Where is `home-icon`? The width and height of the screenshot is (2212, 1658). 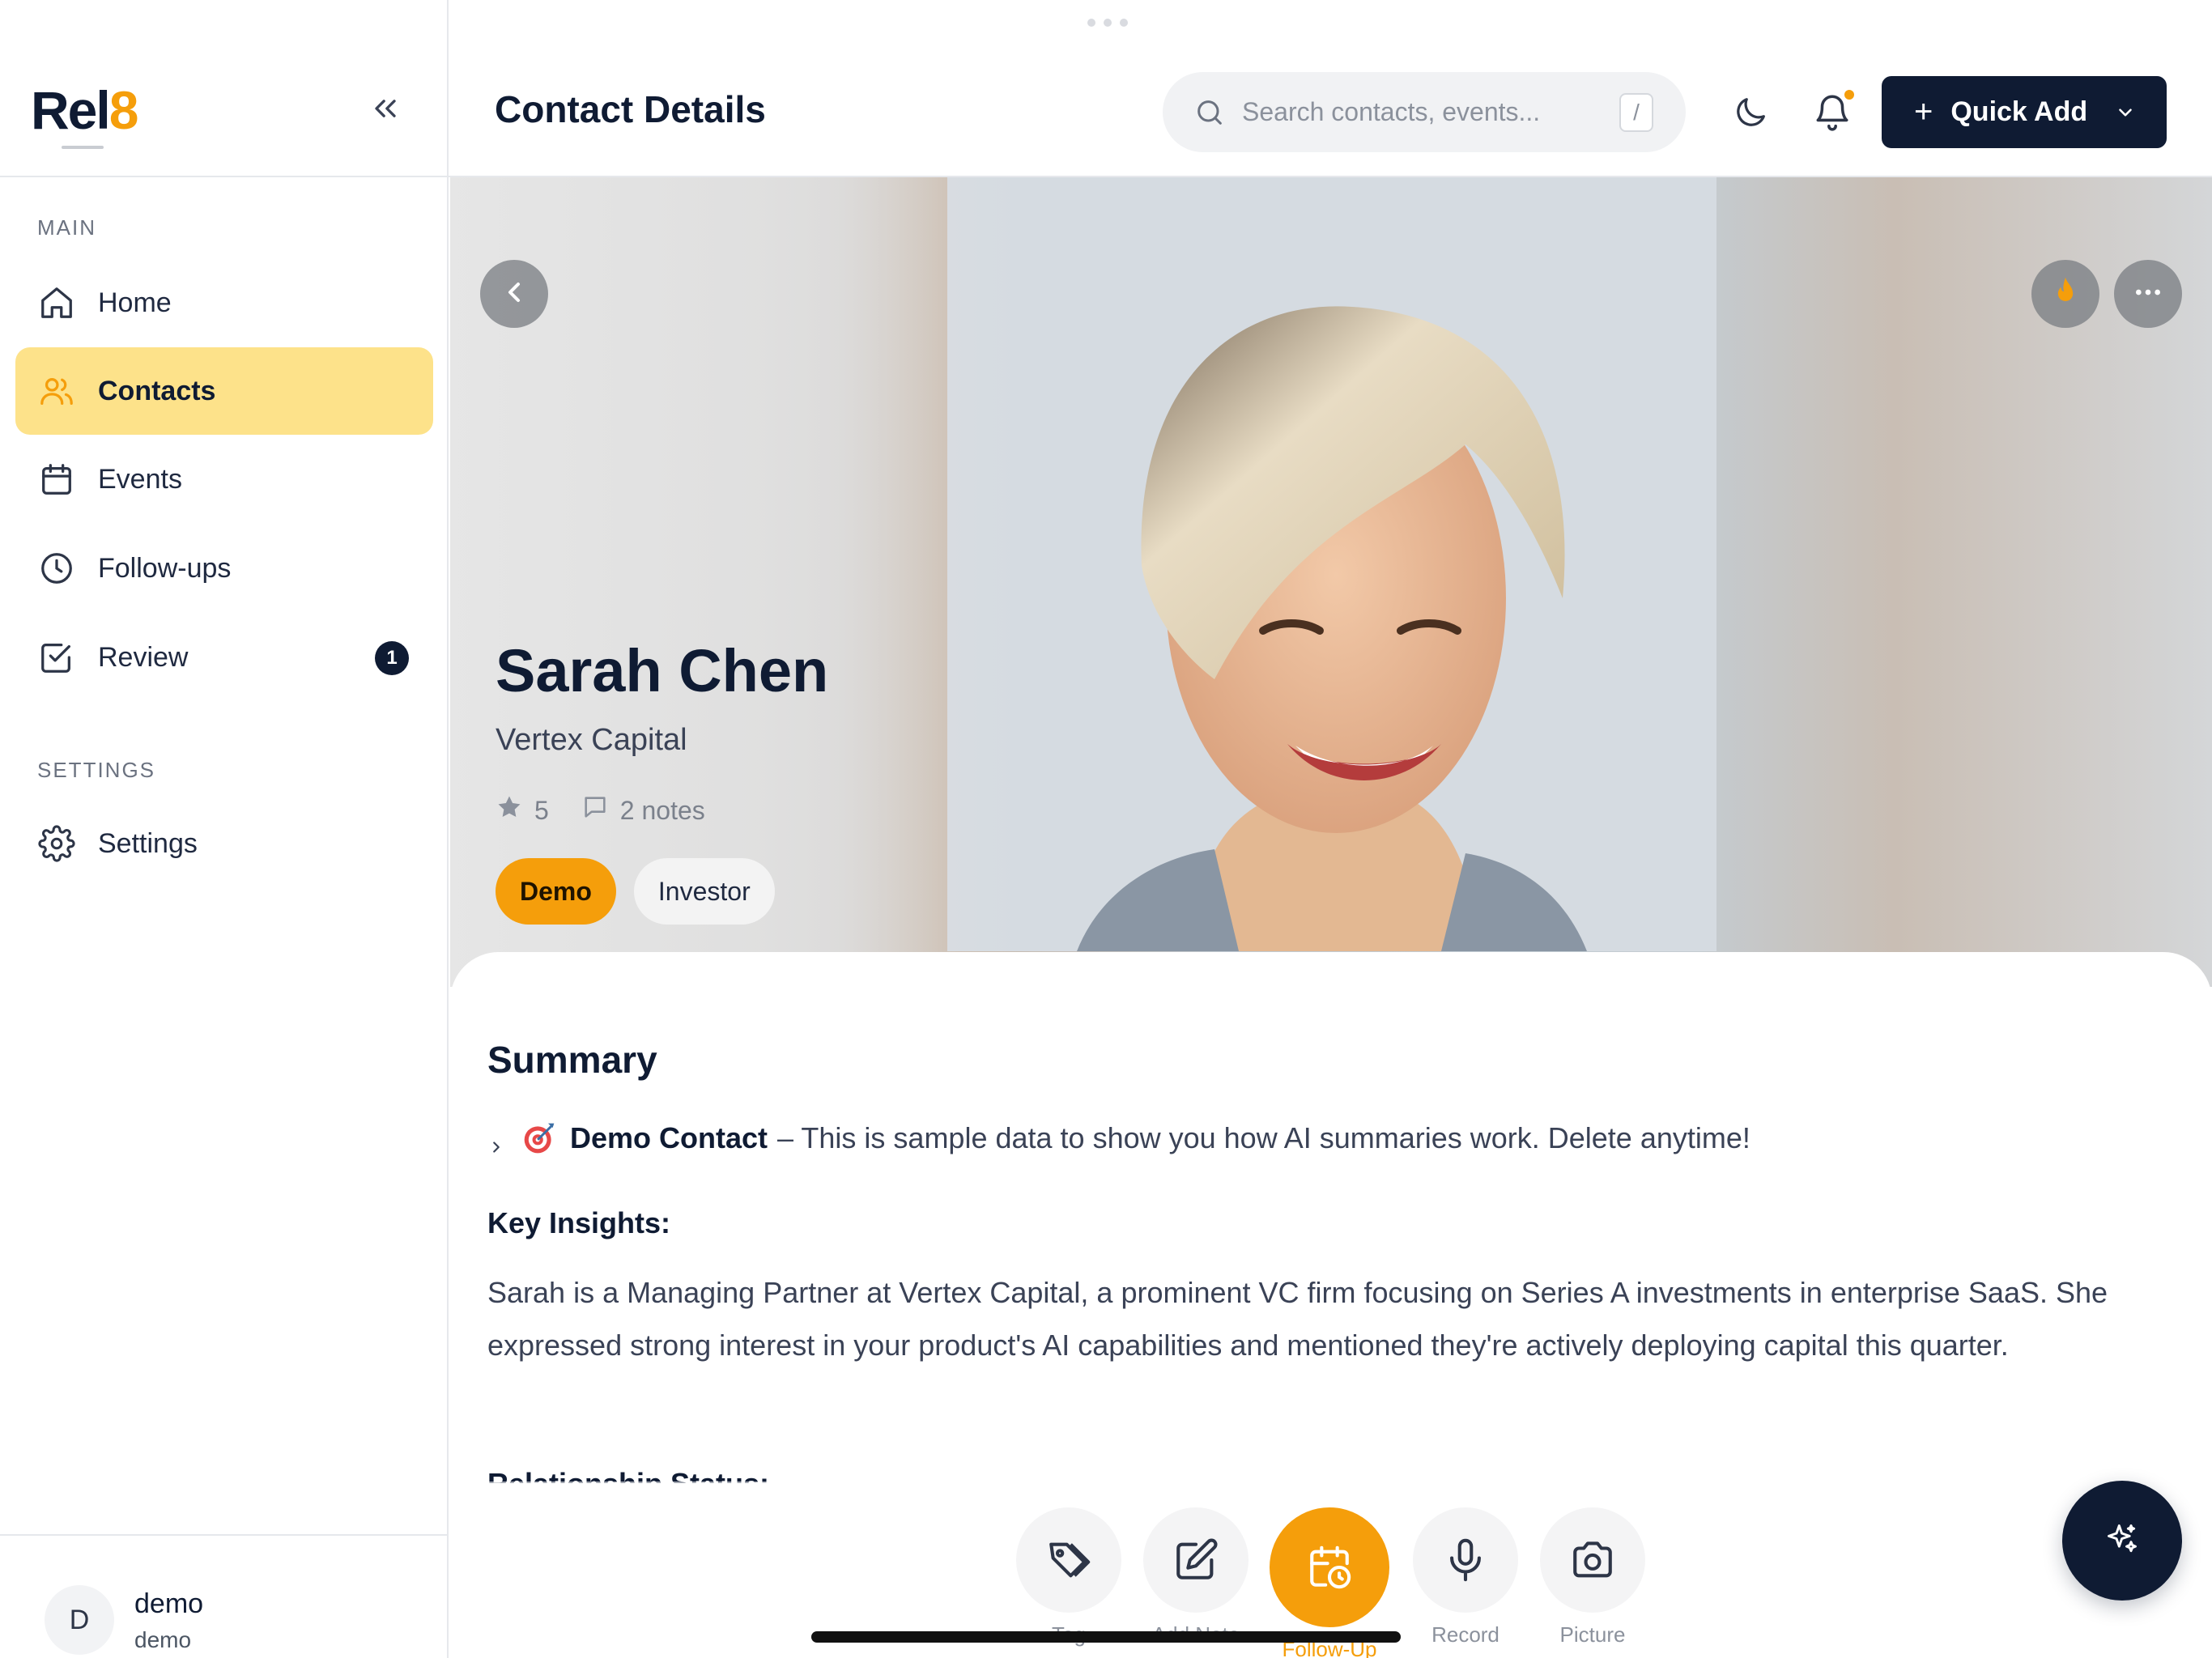 home-icon is located at coordinates (56, 302).